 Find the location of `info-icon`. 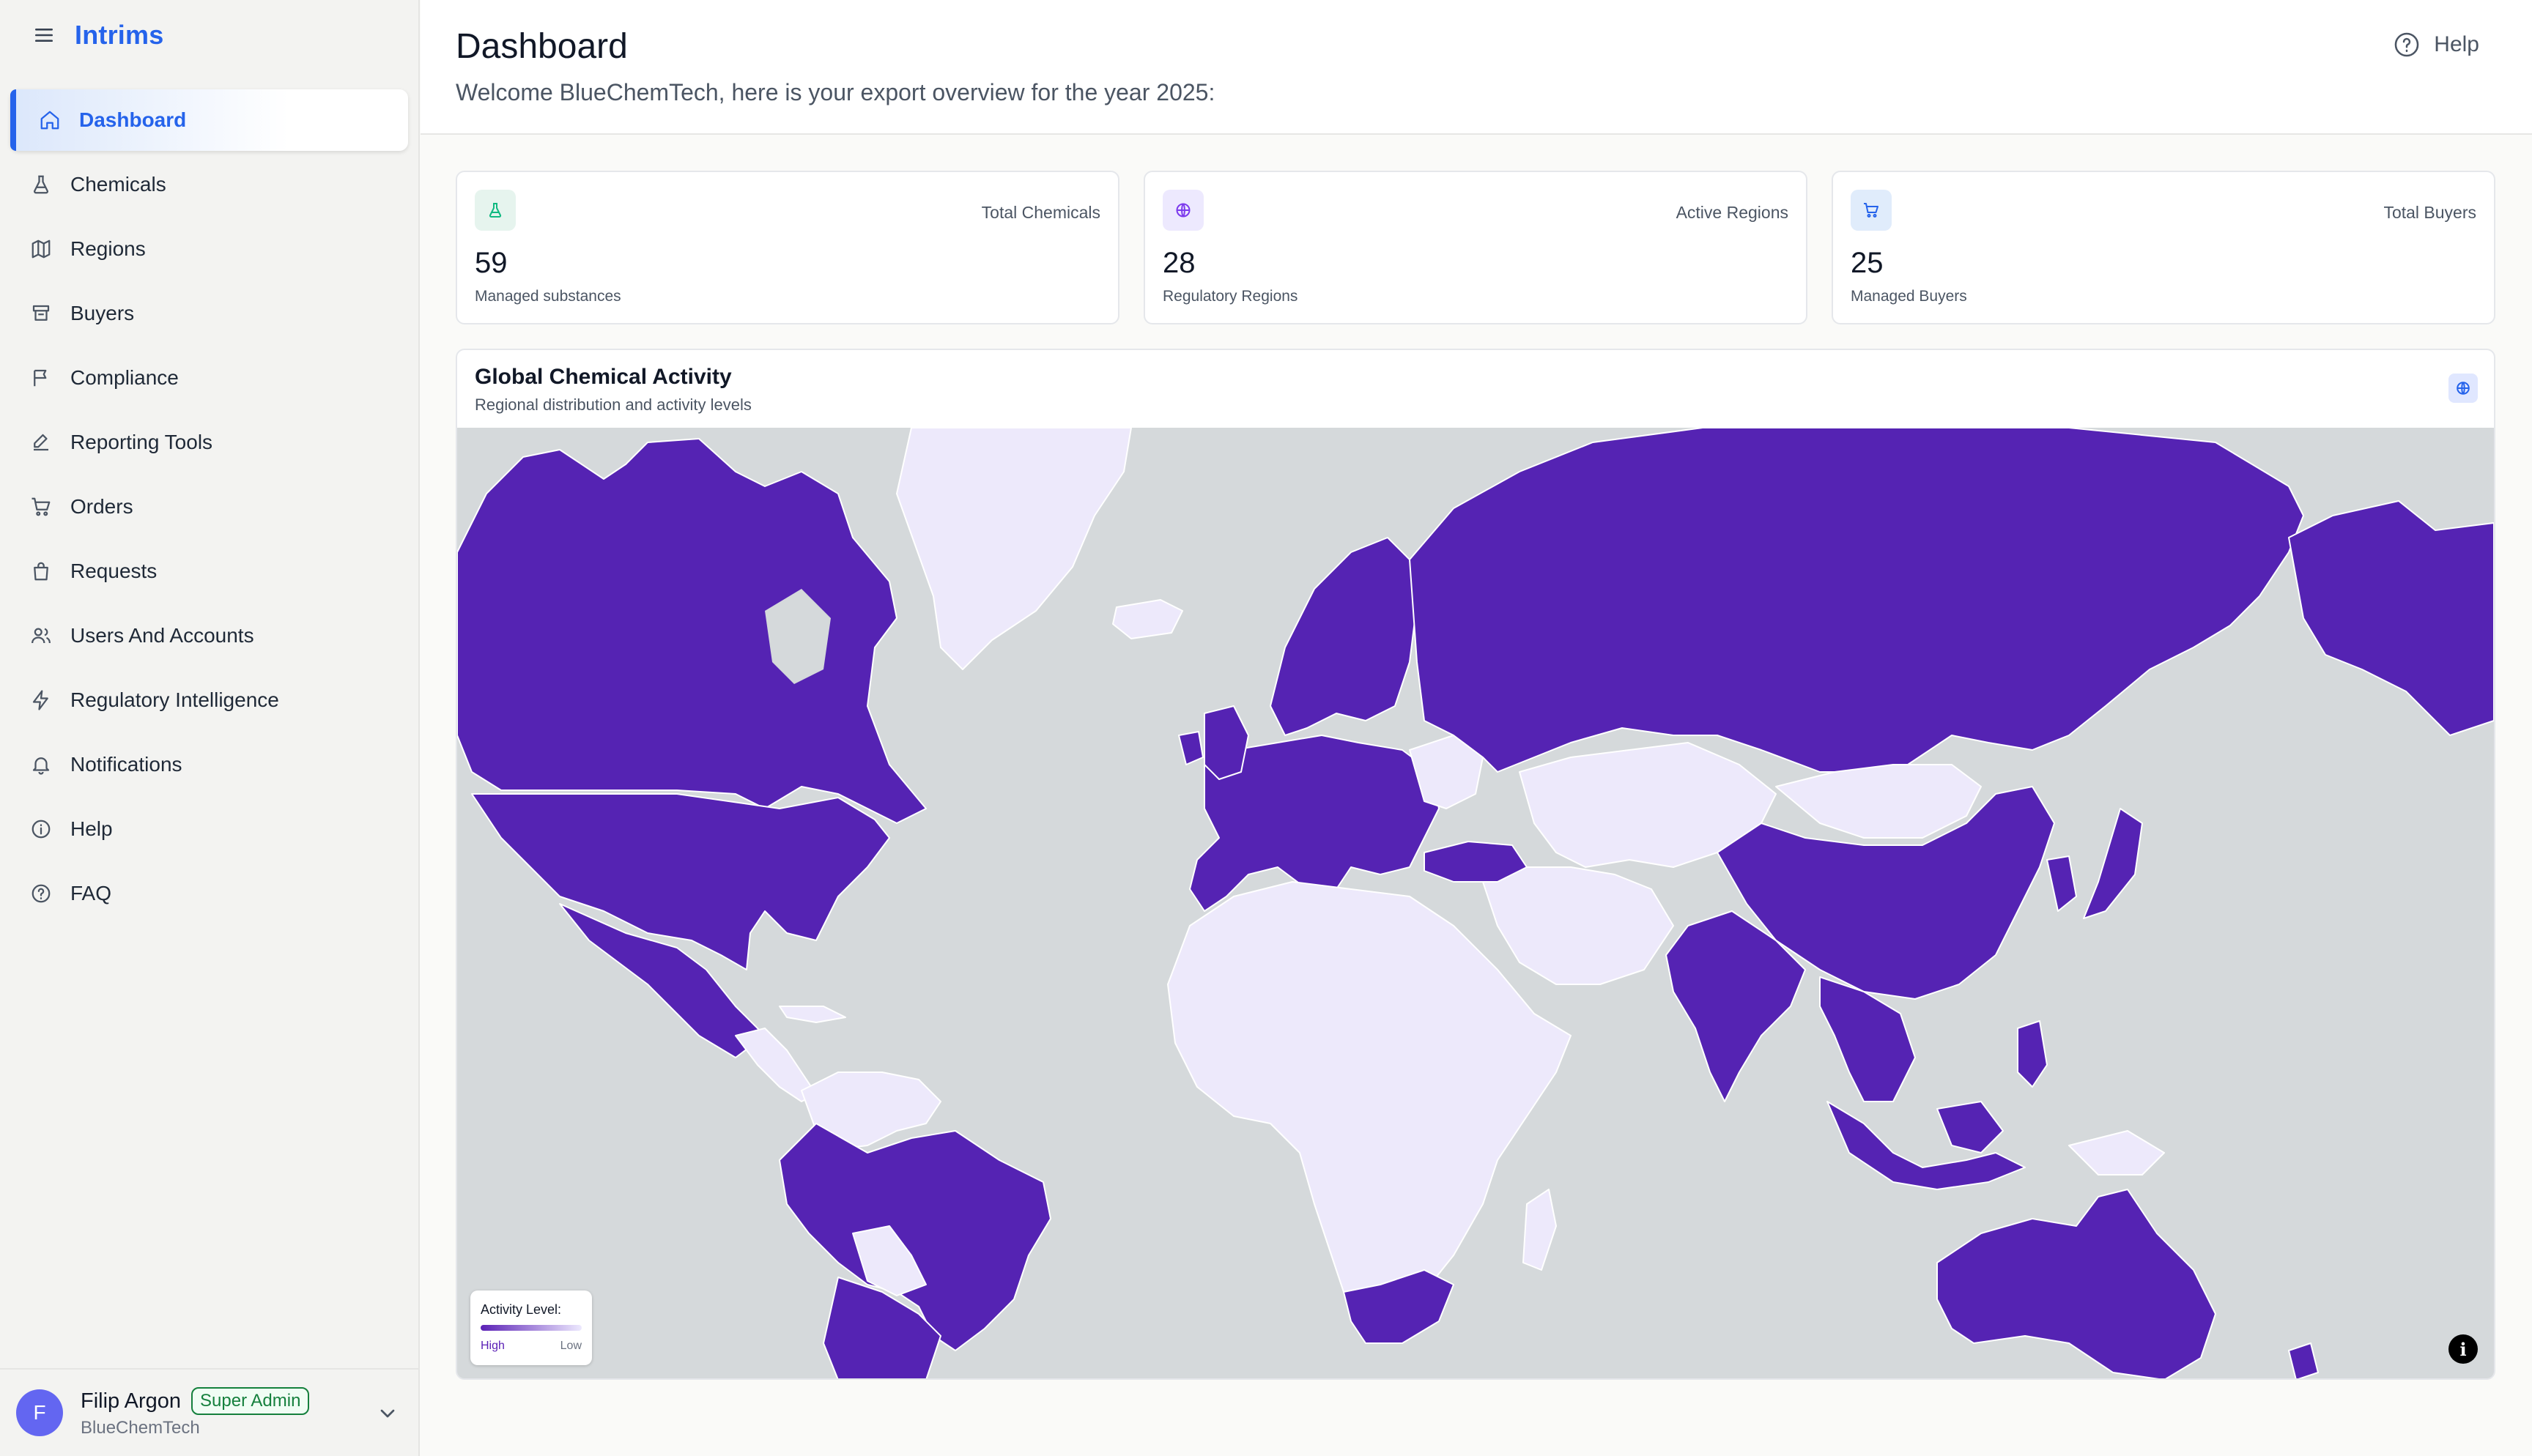

info-icon is located at coordinates (41, 829).